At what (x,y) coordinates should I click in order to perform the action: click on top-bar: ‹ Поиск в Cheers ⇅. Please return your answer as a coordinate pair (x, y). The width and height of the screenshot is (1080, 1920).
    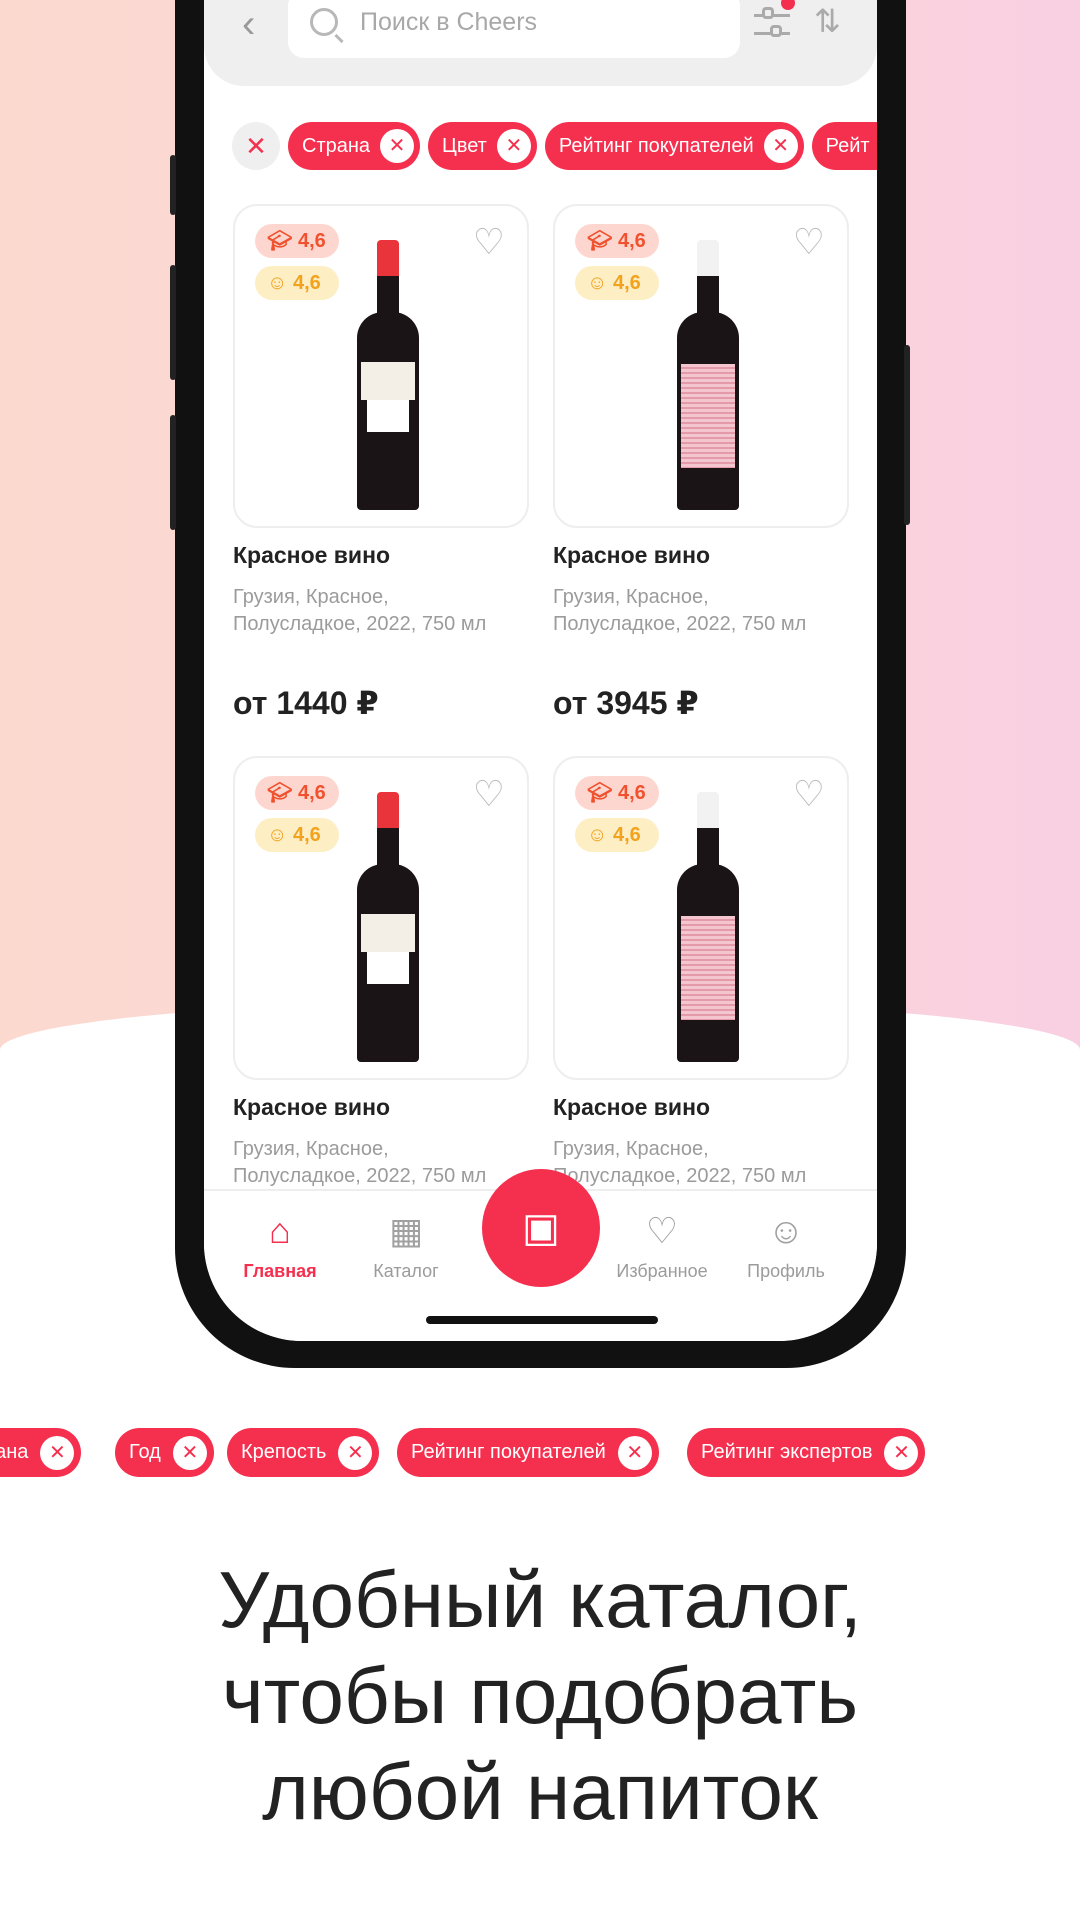
    Looking at the image, I should click on (540, 43).